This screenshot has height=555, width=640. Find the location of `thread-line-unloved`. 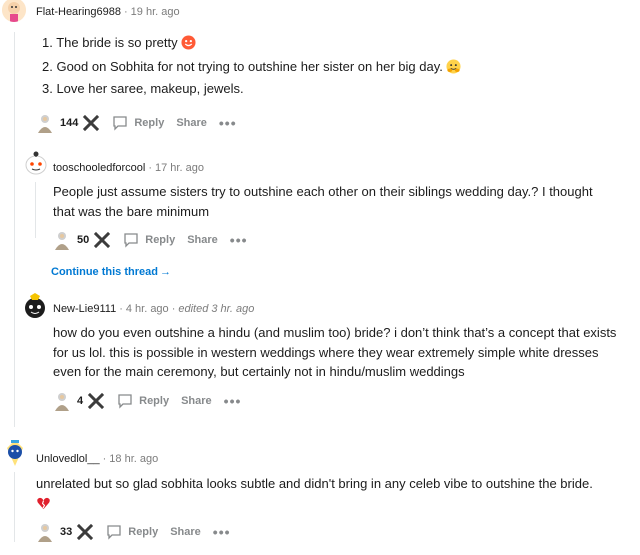

thread-line-unloved is located at coordinates (14, 507).